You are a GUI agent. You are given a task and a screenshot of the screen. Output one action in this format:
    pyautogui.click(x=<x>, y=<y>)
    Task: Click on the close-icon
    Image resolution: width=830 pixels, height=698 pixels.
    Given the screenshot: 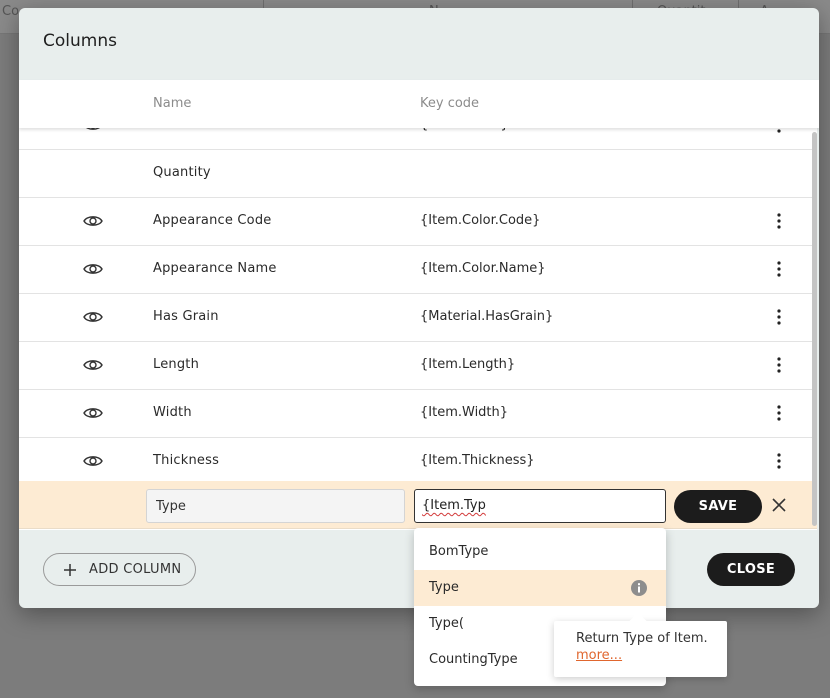 What is the action you would take?
    pyautogui.click(x=779, y=505)
    